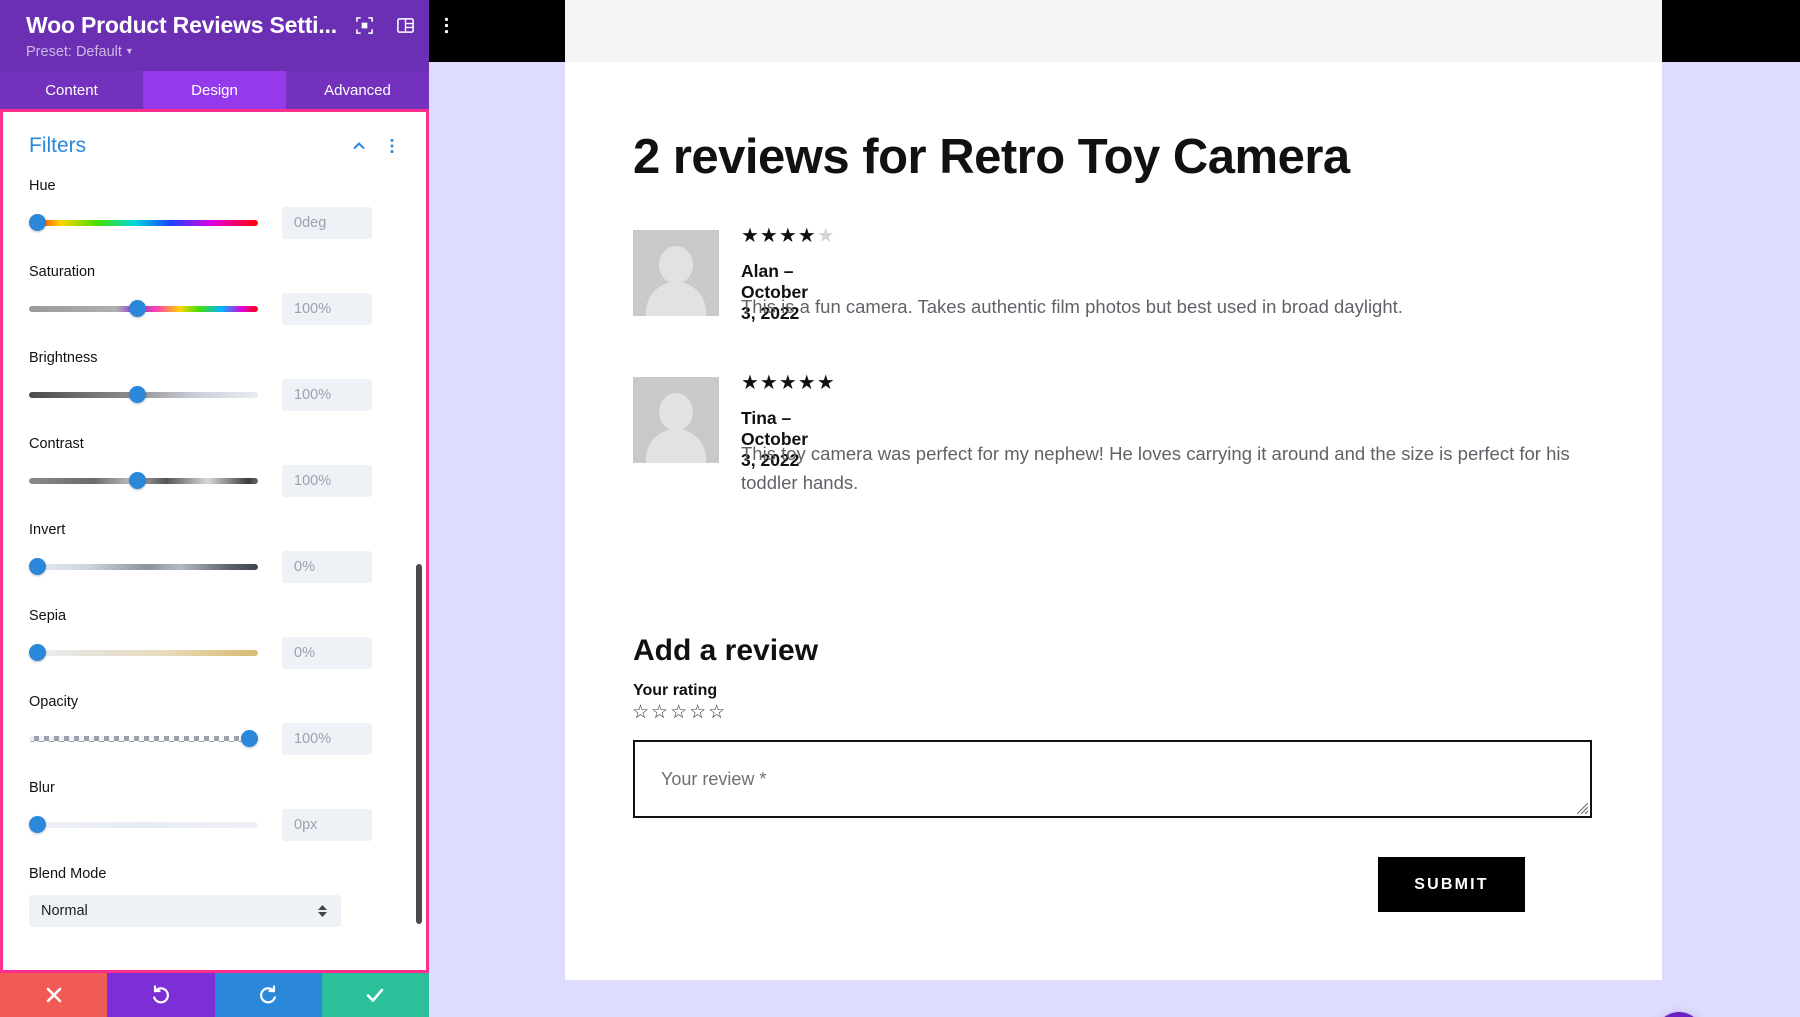  Describe the element at coordinates (327, 309) in the screenshot. I see `saturation-value-input: 100%` at that location.